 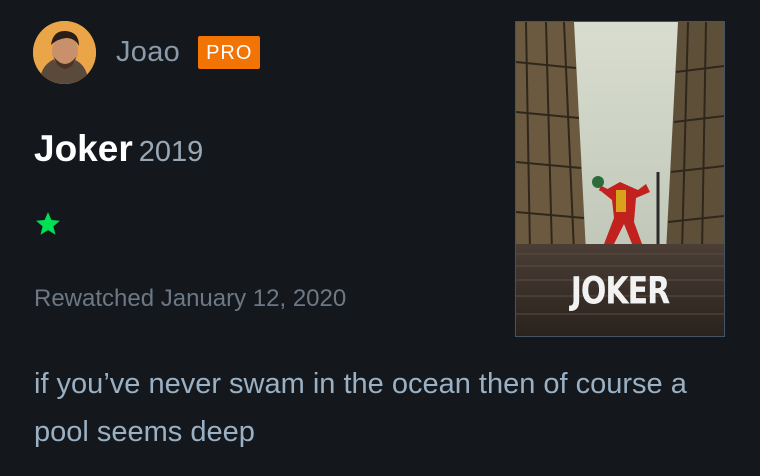 I want to click on film-title: Joker, so click(x=83, y=148).